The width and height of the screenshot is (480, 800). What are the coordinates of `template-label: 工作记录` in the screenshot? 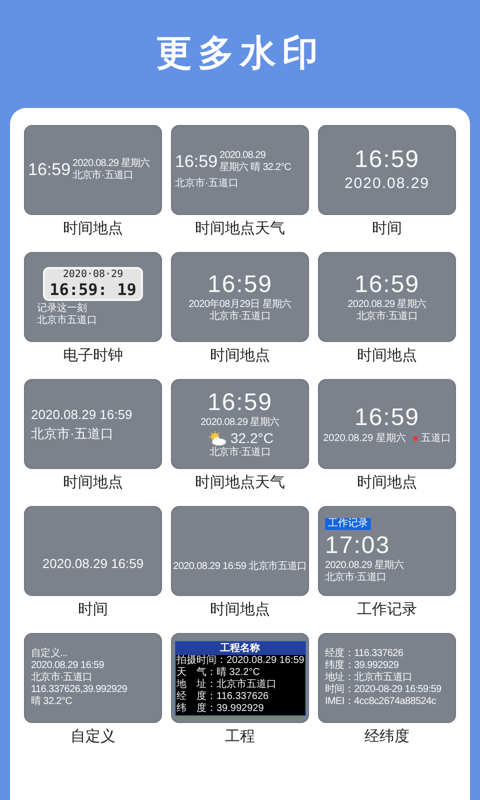 It's located at (387, 610).